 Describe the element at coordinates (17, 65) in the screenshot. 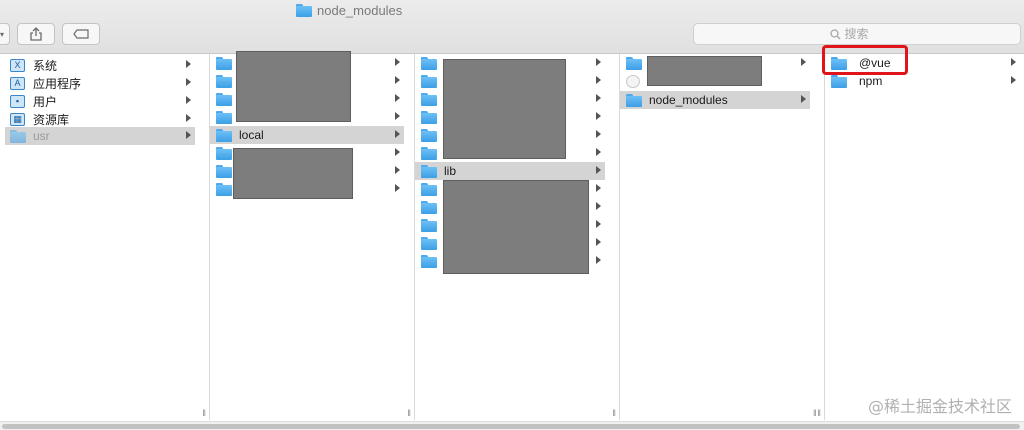

I see `app-icon: X` at that location.